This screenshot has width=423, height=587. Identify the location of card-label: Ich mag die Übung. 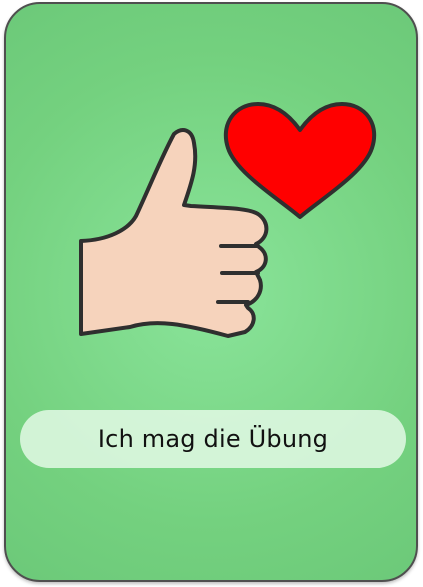
(213, 439).